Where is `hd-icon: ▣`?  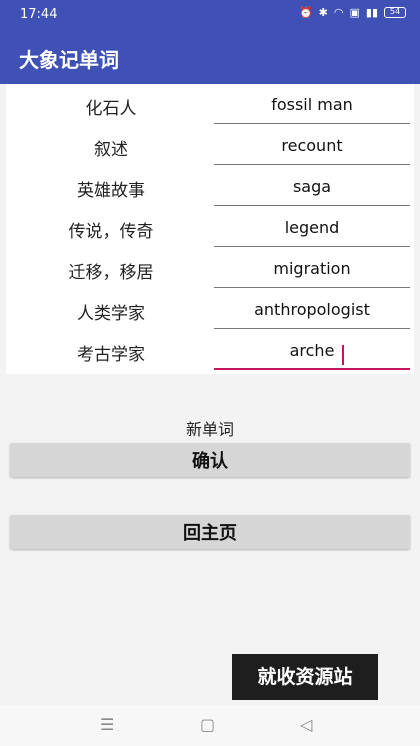
hd-icon: ▣ is located at coordinates (354, 12).